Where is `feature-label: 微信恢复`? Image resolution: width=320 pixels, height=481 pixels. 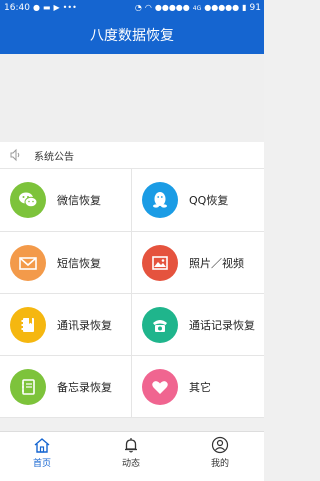 feature-label: 微信恢复 is located at coordinates (79, 200).